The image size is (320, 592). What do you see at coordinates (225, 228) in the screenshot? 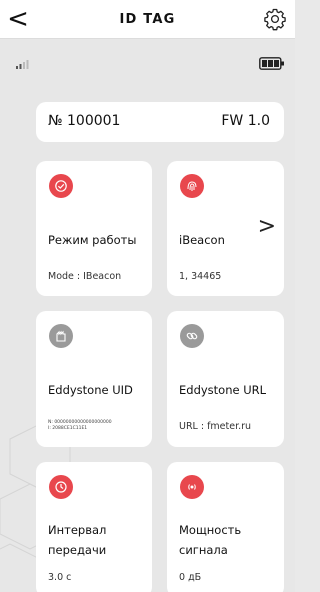
I see `ibeacon-card: iBeacon 1, 34465 >` at bounding box center [225, 228].